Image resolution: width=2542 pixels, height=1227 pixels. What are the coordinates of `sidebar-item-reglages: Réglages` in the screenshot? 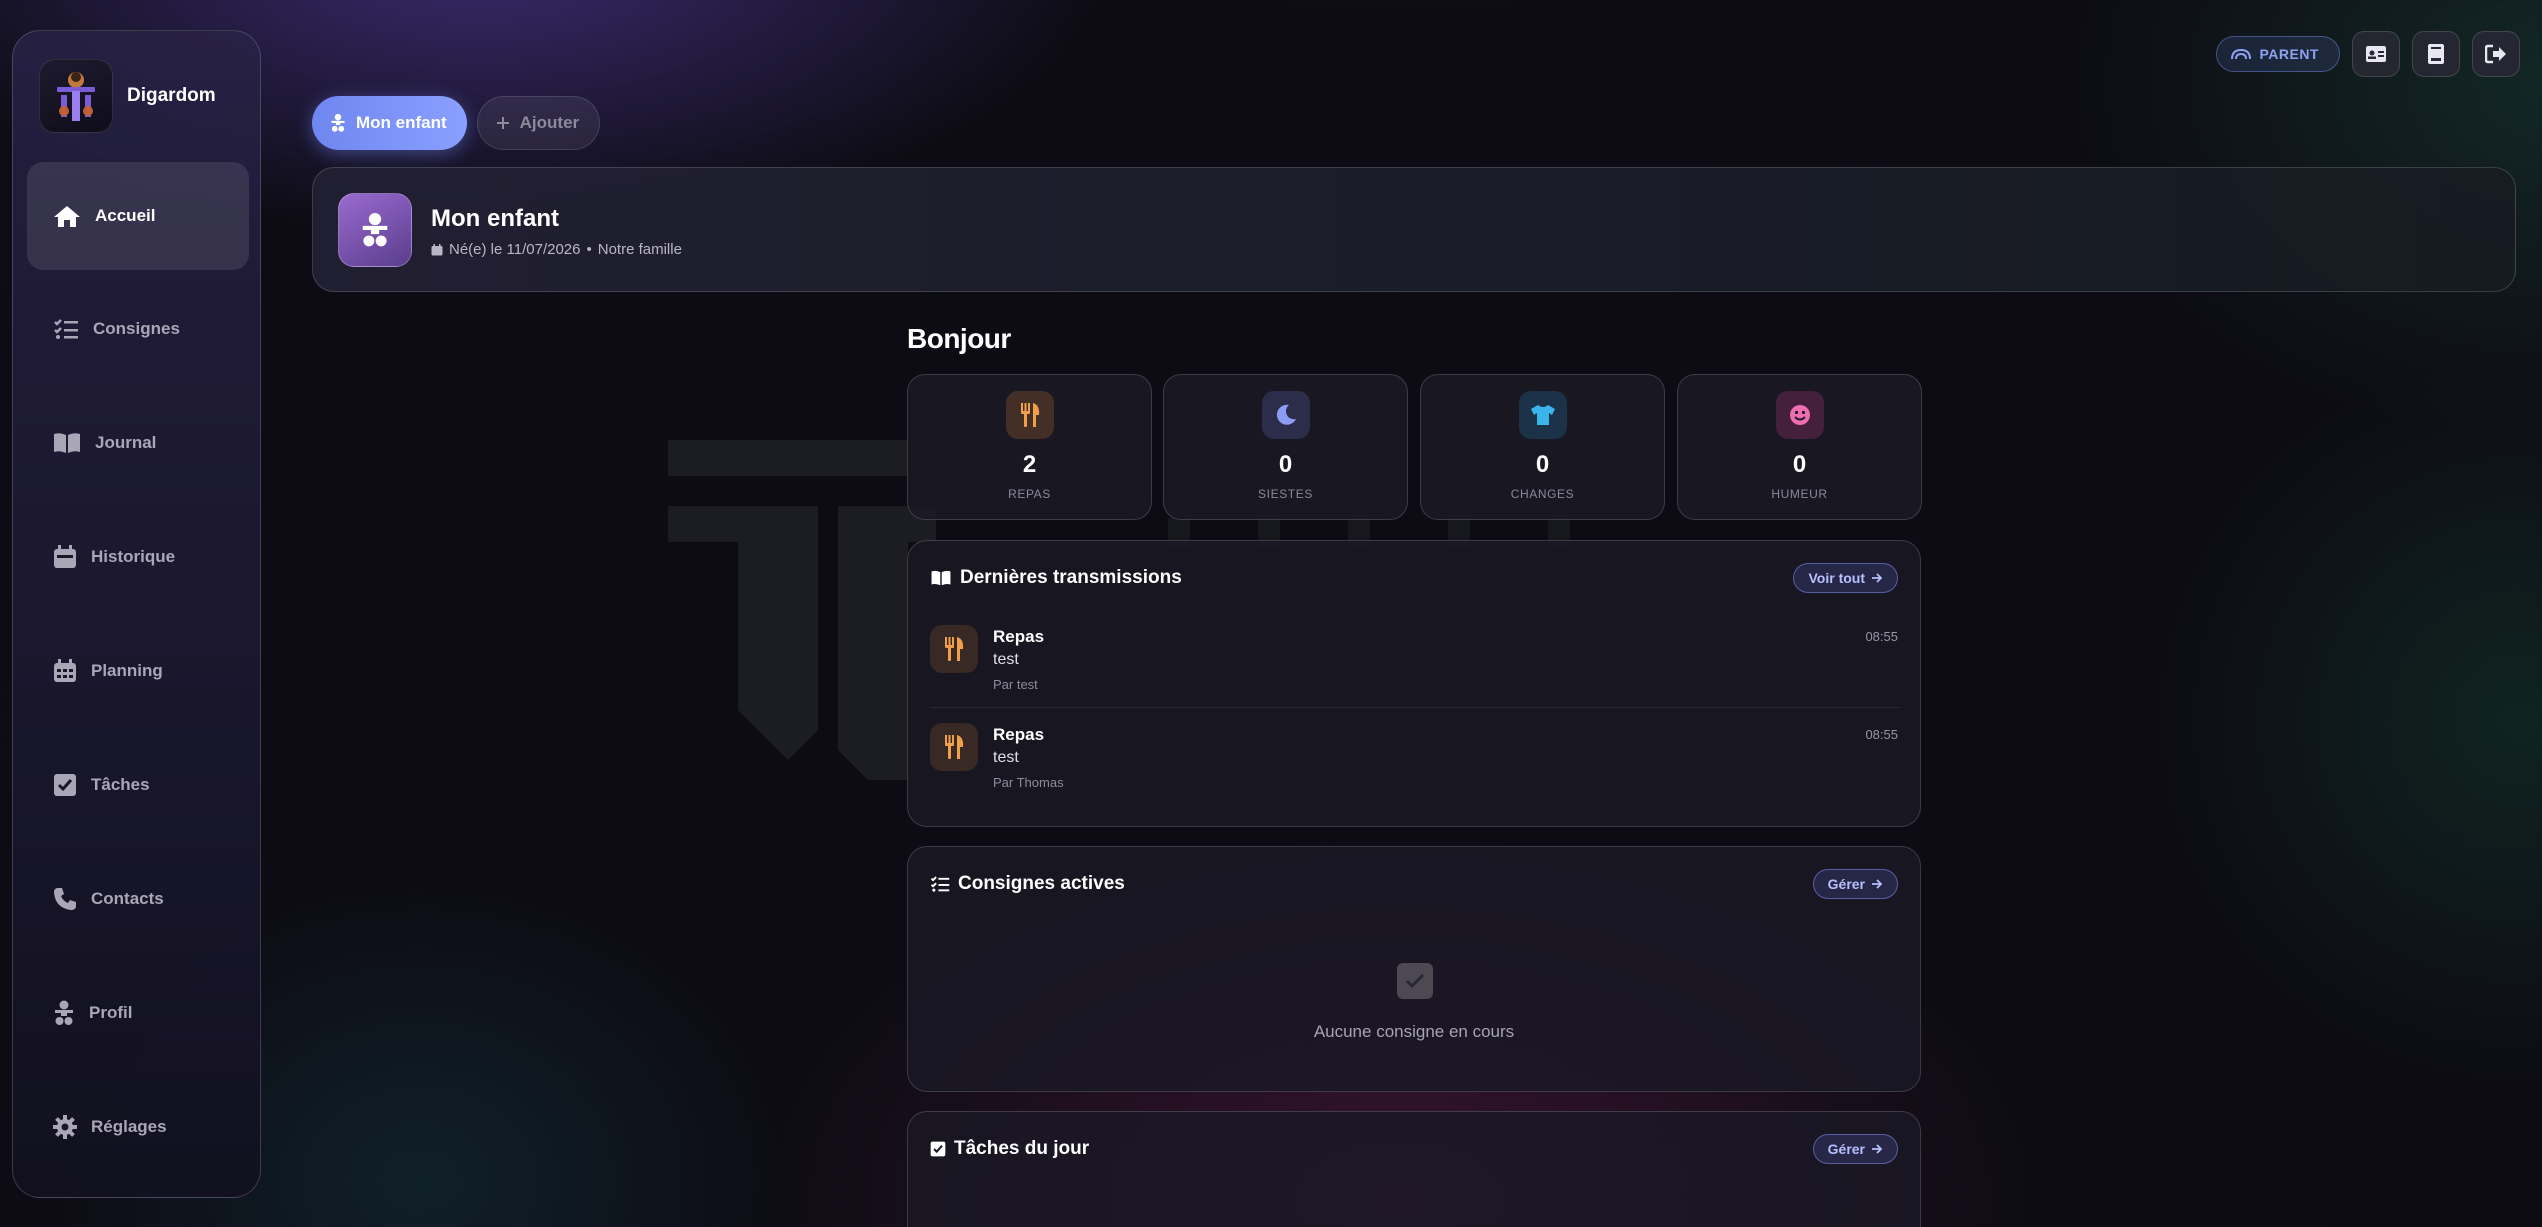 It's located at (138, 1127).